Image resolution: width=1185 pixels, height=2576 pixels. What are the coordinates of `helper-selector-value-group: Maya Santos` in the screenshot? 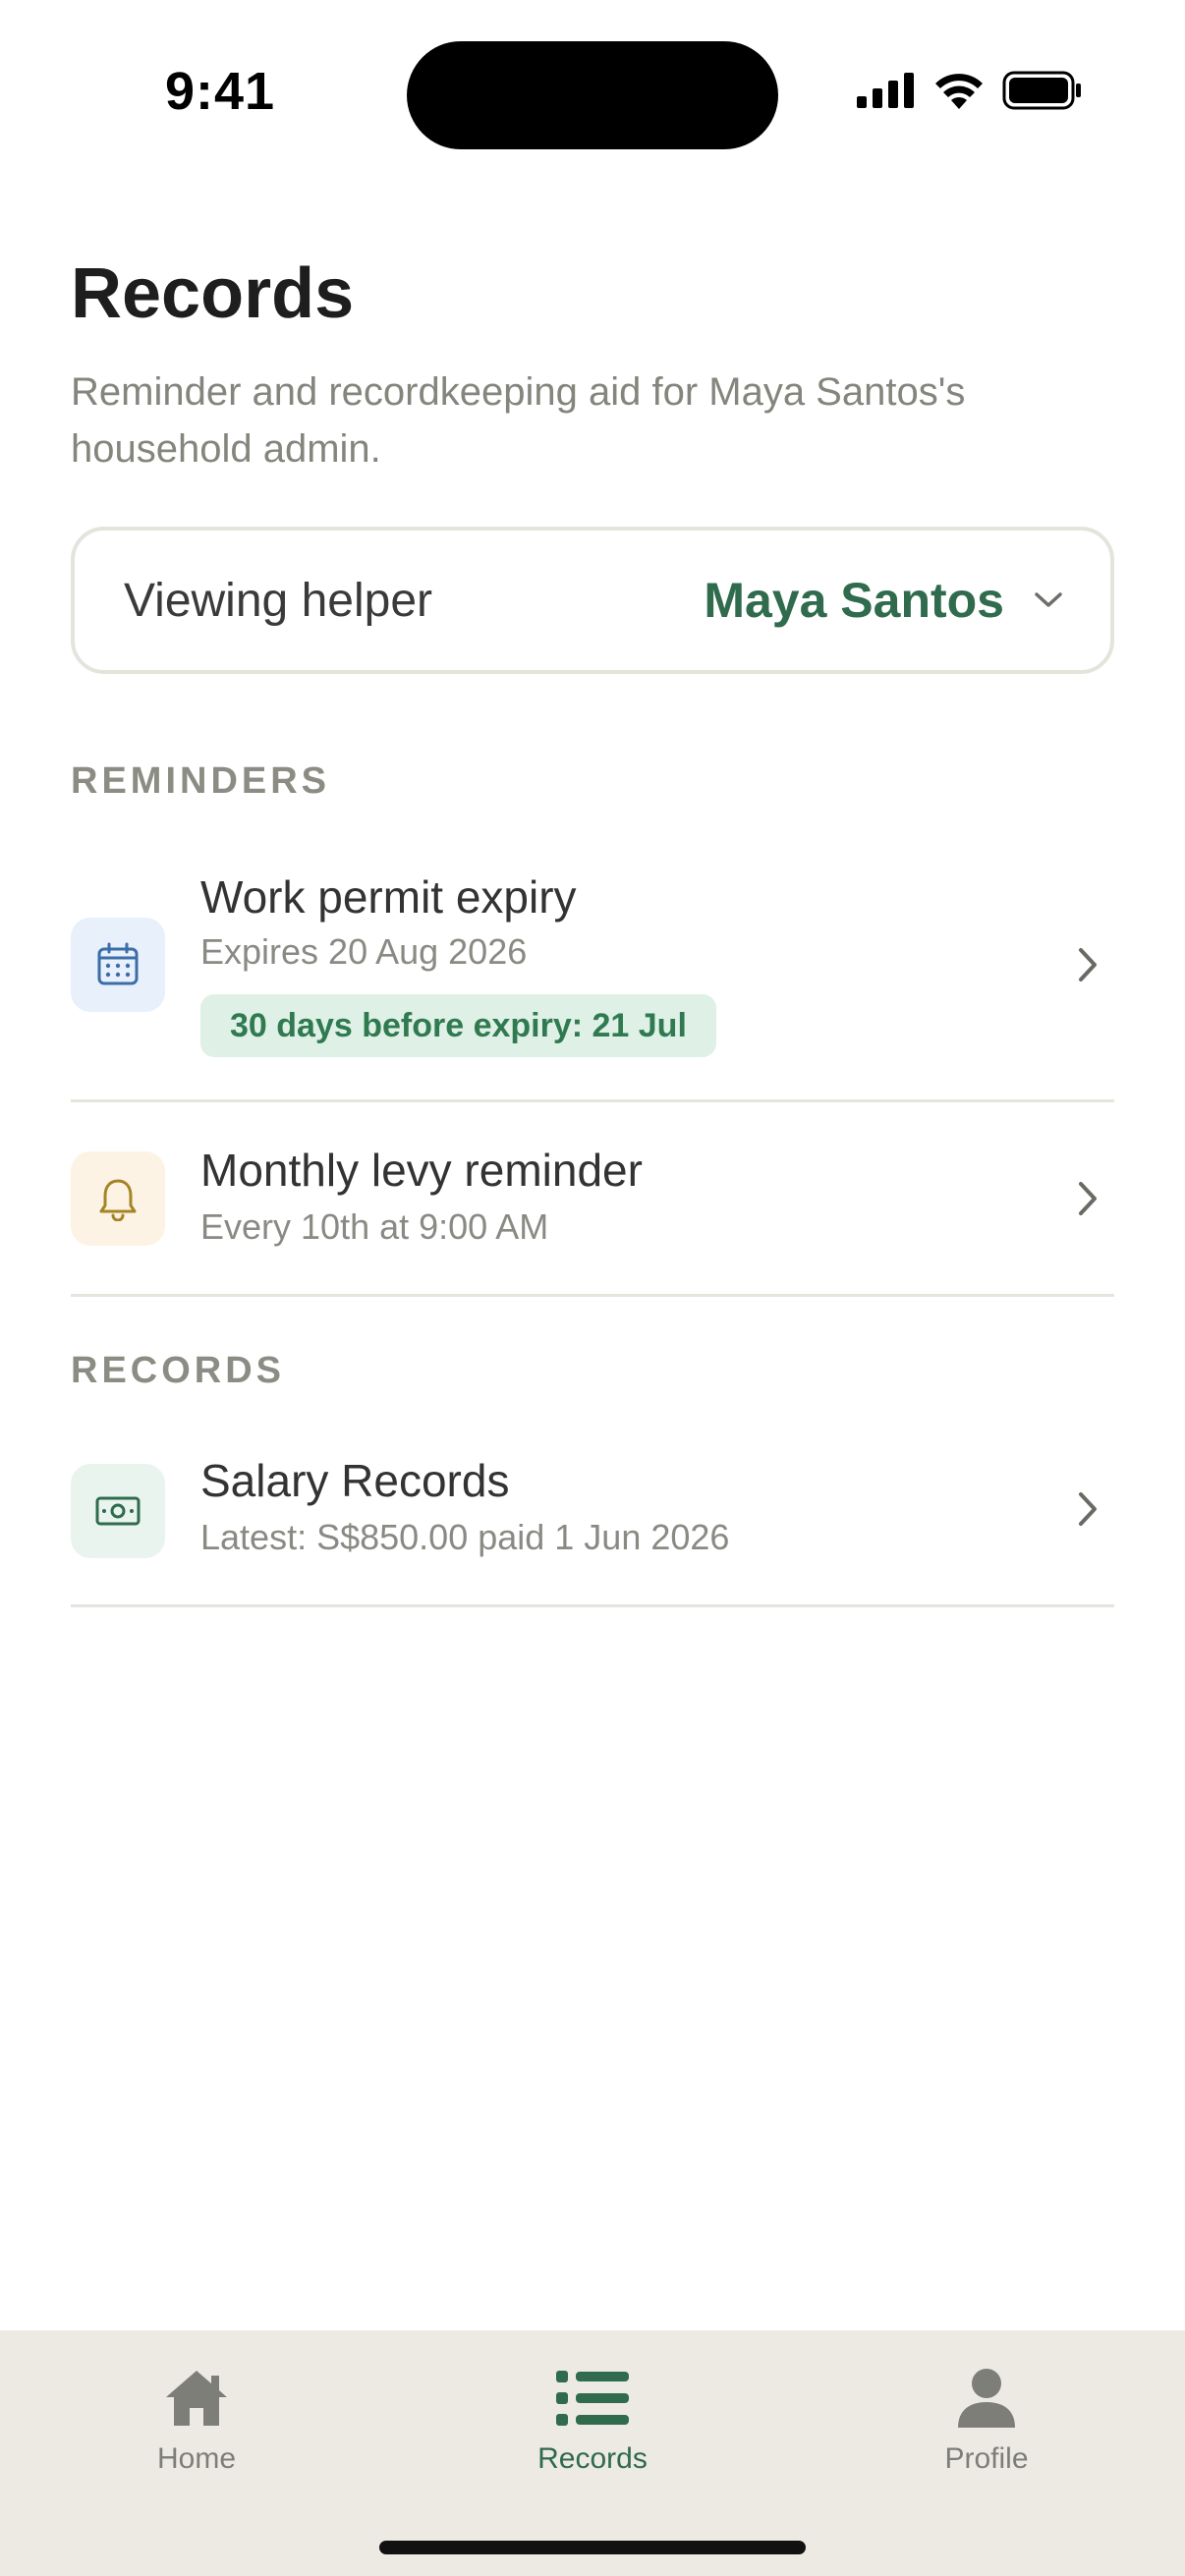 It's located at (883, 600).